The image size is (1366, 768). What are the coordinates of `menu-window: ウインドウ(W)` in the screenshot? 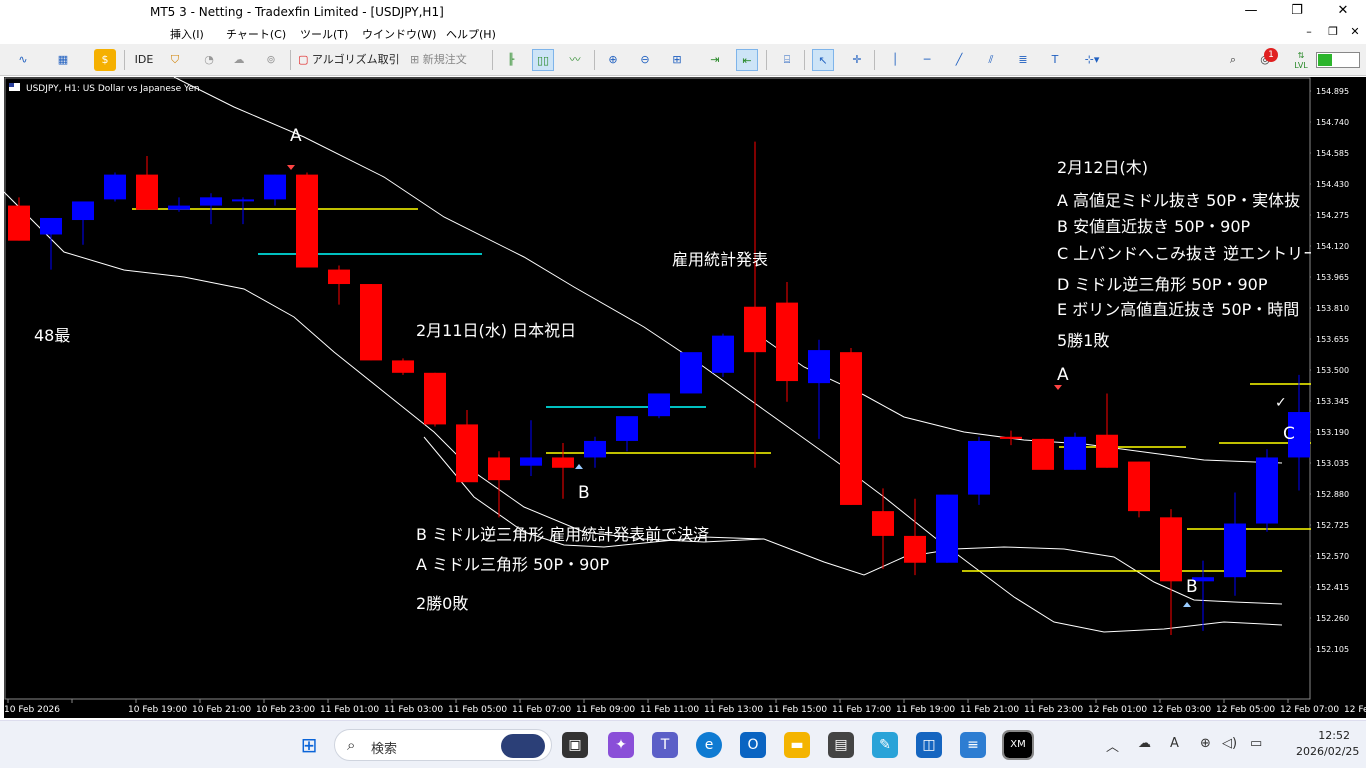 It's located at (399, 34).